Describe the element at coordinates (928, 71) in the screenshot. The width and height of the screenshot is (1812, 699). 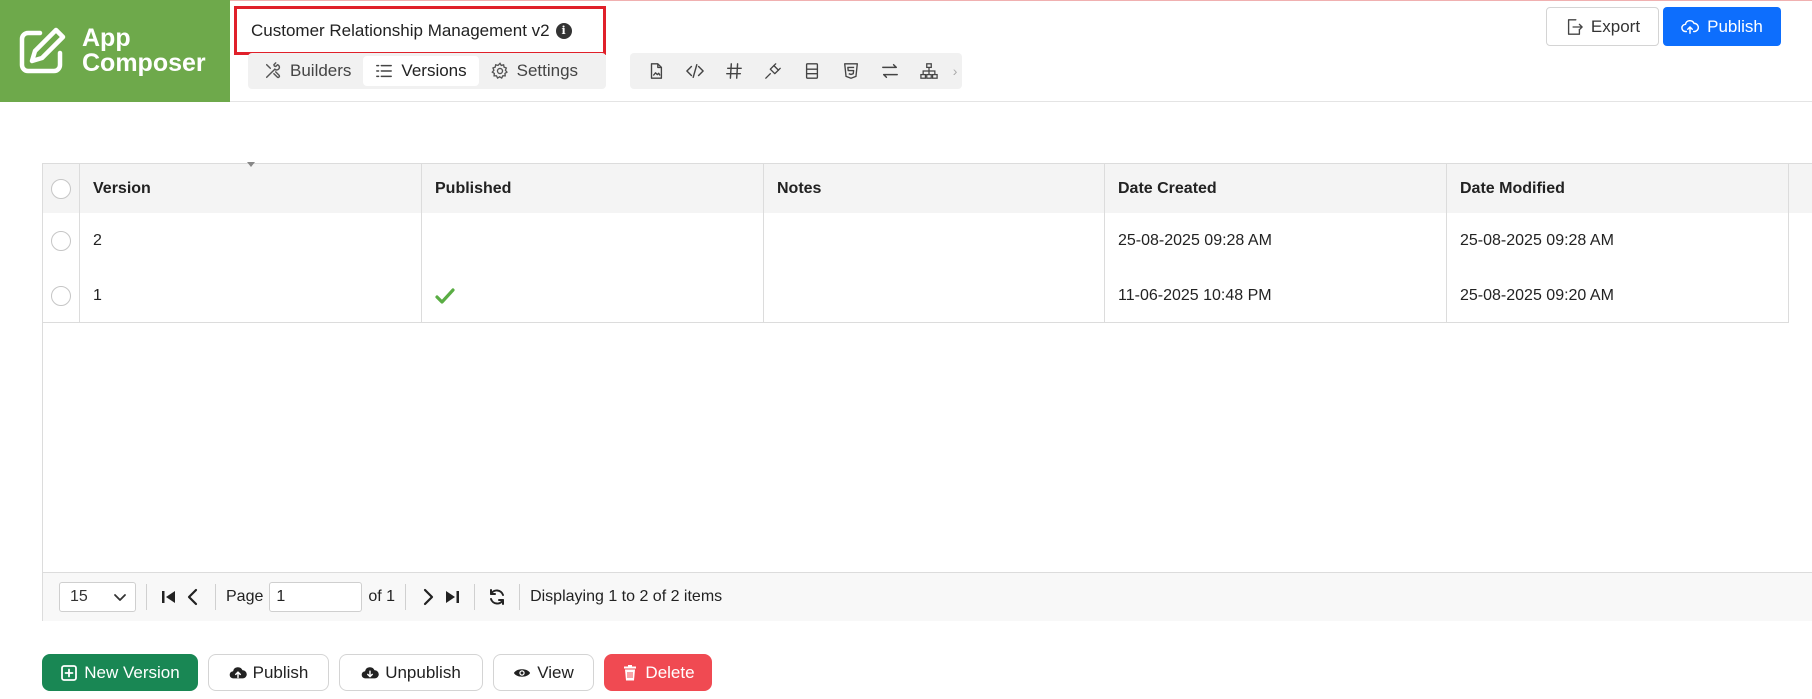
I see `sitemap-icon` at that location.